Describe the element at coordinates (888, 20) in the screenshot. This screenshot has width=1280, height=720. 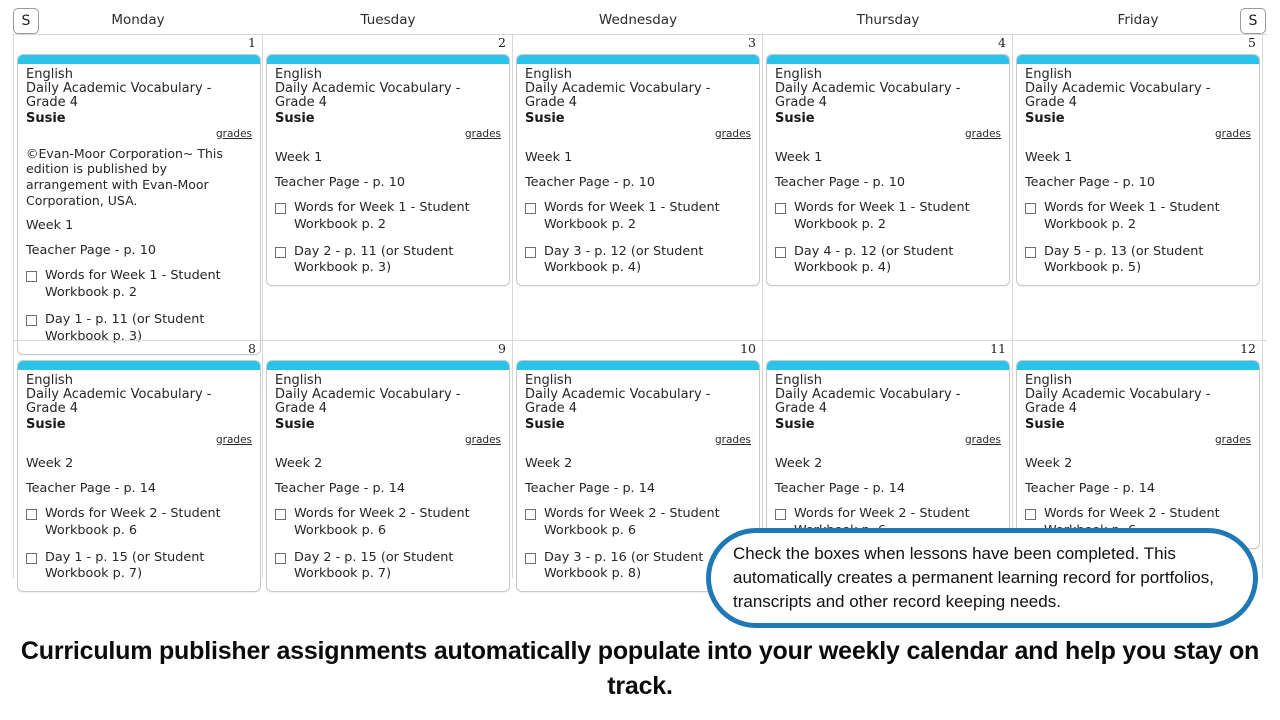
I see `day-header-thursday: Thursday` at that location.